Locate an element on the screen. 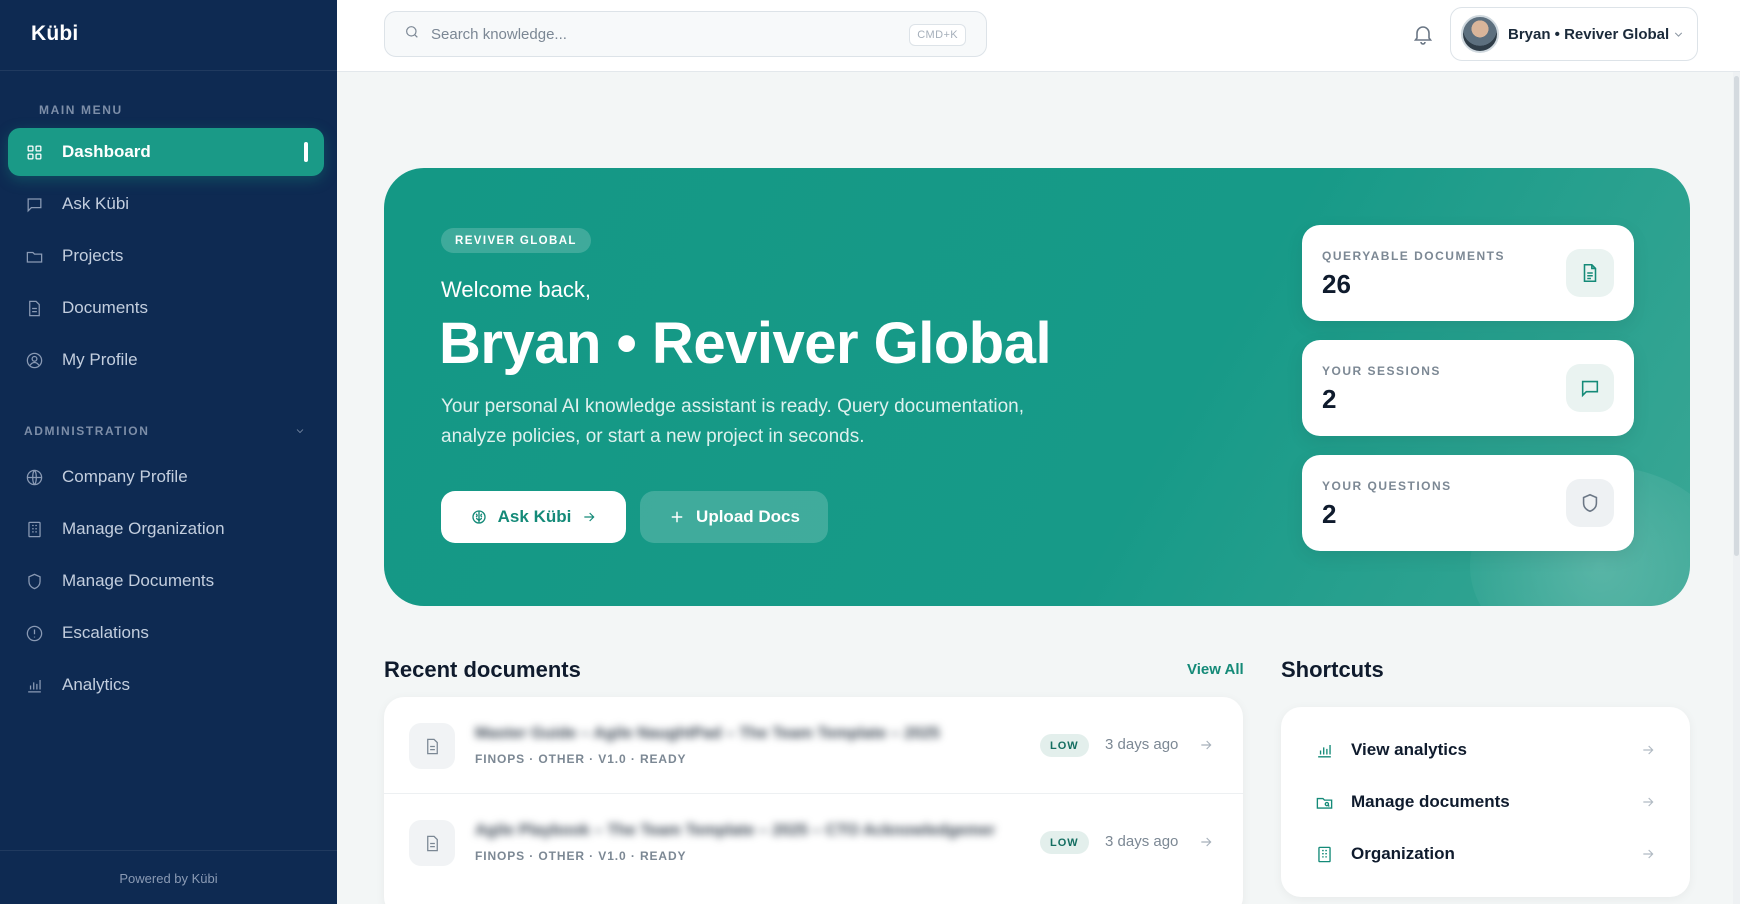  stat-card-queryable-documents: QUERYABLE DOCUMENTS 26 is located at coordinates (1468, 273).